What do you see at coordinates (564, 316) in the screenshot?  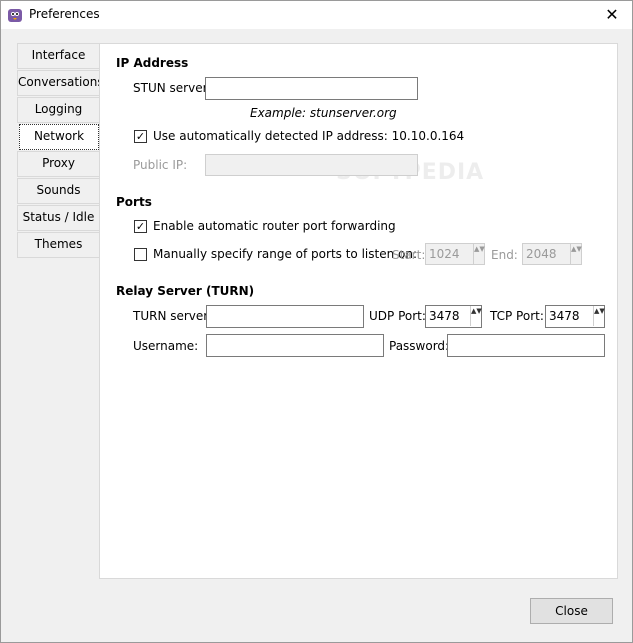 I see `tcp-port-value: 3478` at bounding box center [564, 316].